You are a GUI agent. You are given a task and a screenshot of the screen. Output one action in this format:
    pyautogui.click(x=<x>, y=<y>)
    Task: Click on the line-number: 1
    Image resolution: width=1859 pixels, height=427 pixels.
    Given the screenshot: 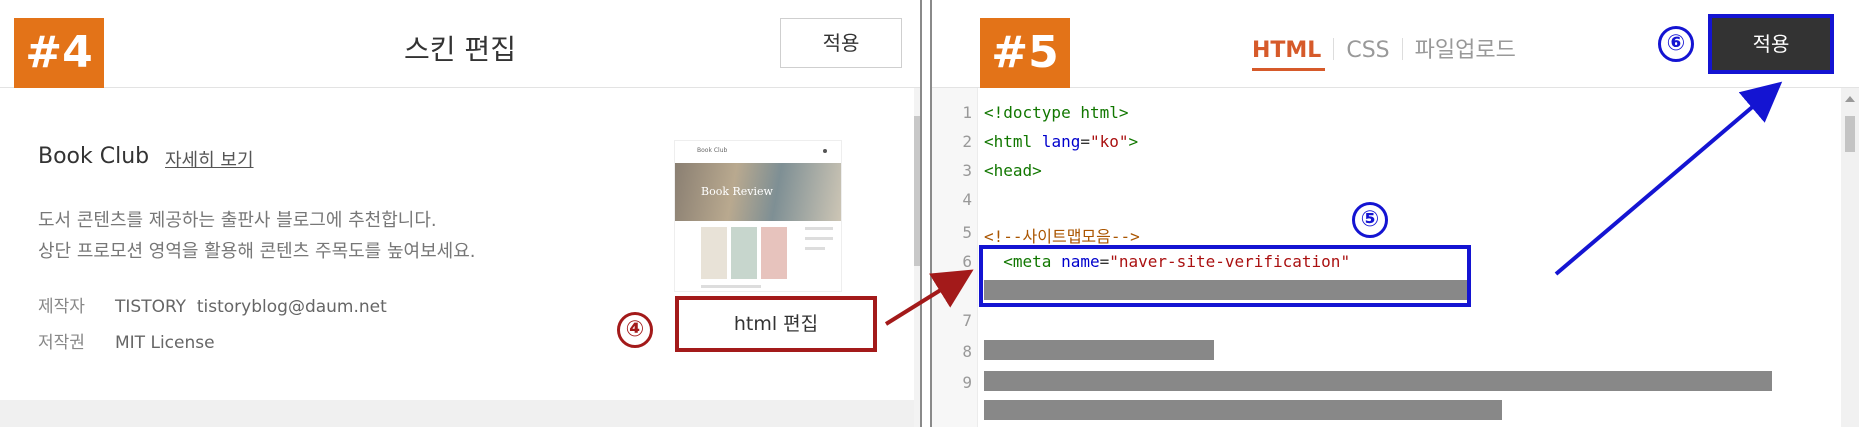 What is the action you would take?
    pyautogui.click(x=967, y=112)
    